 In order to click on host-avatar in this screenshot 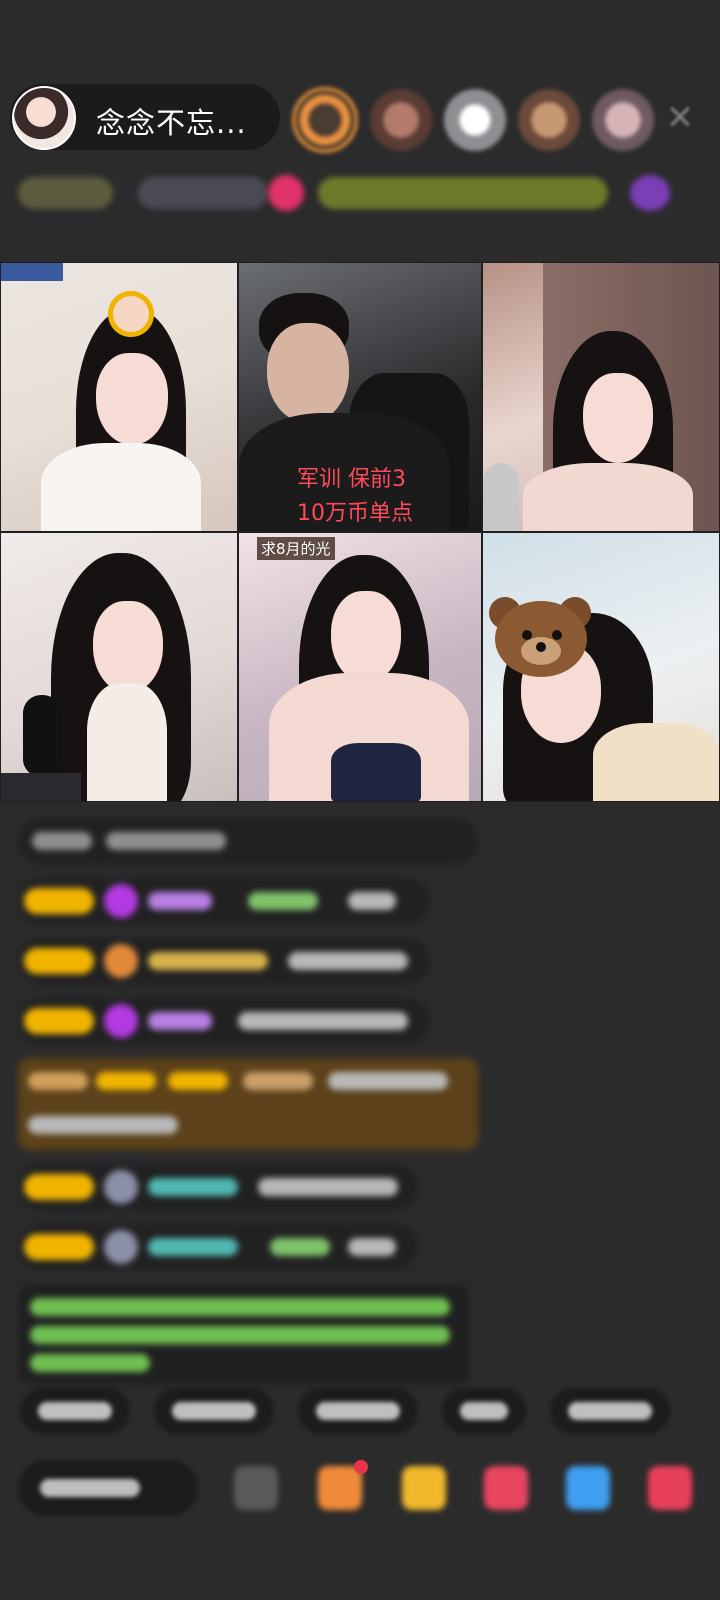, I will do `click(44, 118)`.